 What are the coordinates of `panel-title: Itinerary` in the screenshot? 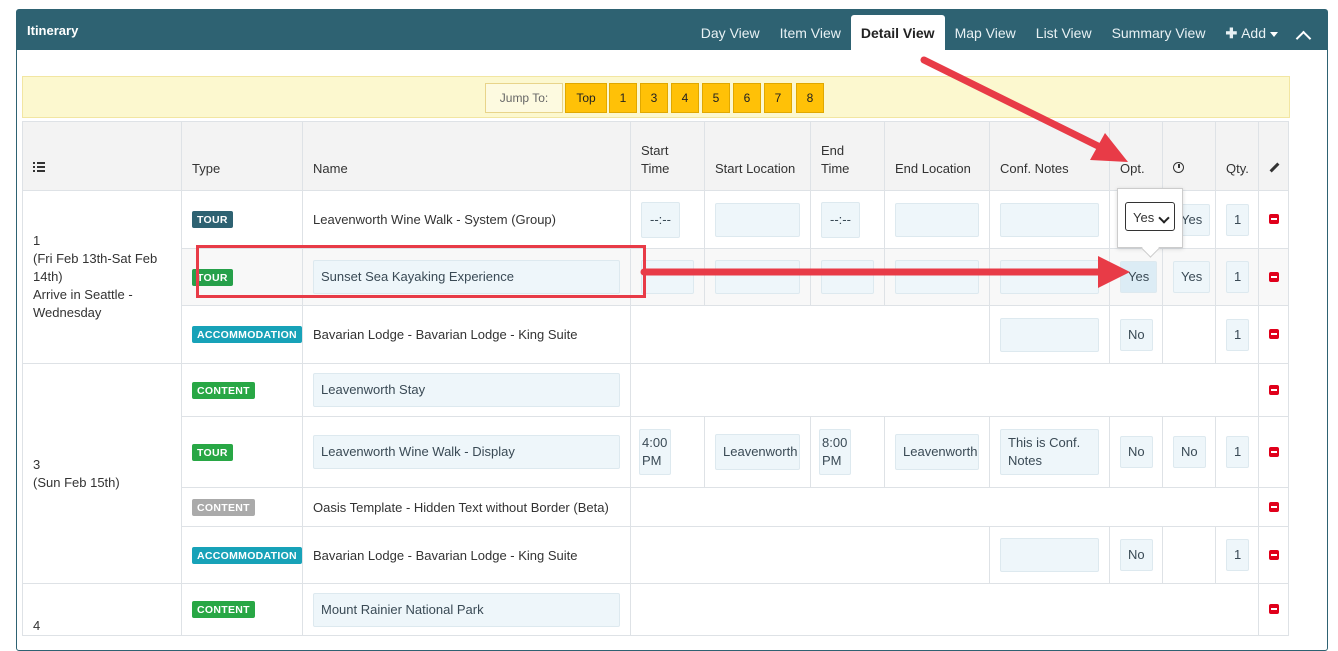 It's located at (53, 30).